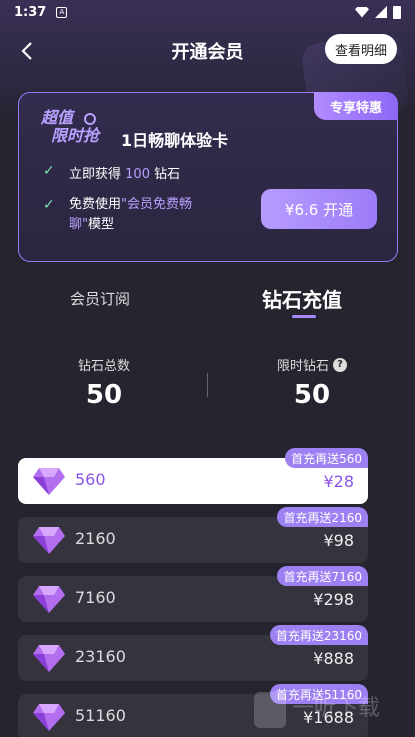 This screenshot has width=415, height=737. What do you see at coordinates (75, 135) in the screenshot?
I see `promo-logo-line2: 限时抢` at bounding box center [75, 135].